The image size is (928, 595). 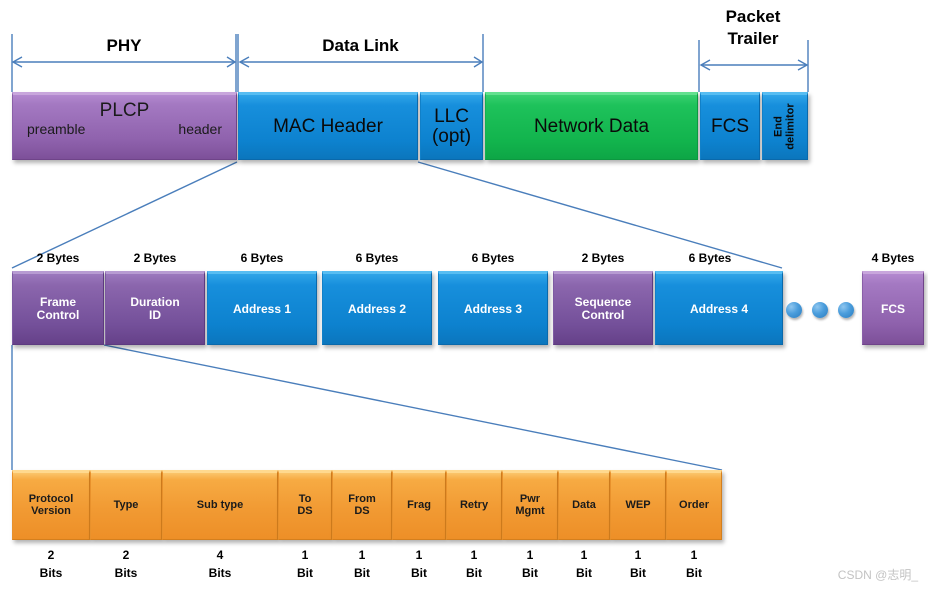 What do you see at coordinates (200, 129) in the screenshot?
I see `plcp-header-label: header` at bounding box center [200, 129].